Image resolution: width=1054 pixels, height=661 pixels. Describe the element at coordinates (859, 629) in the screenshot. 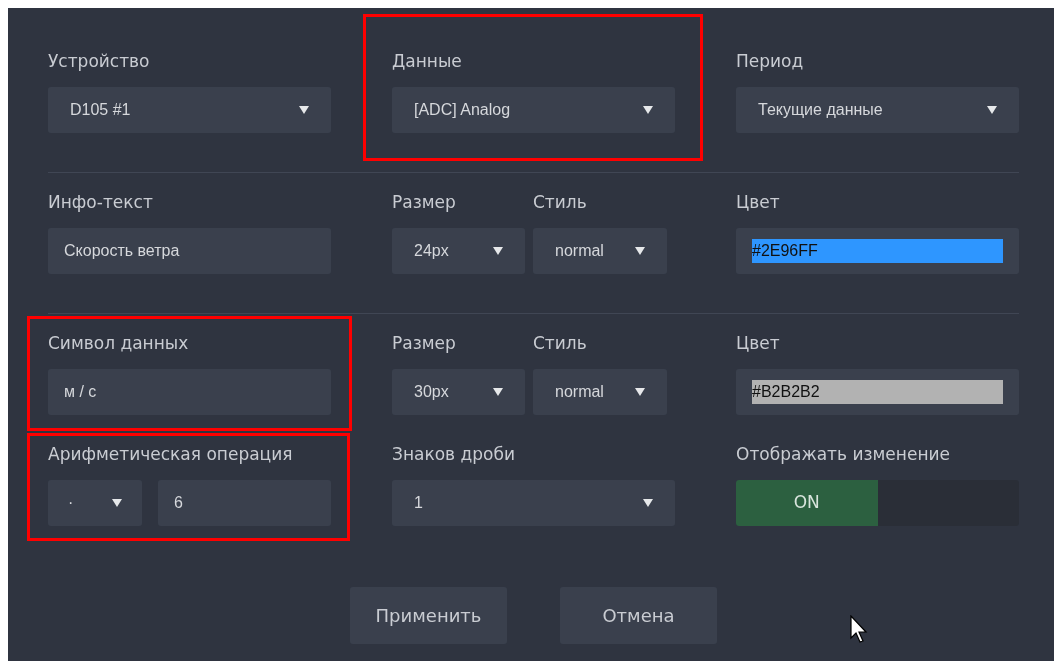

I see `cursor-icon` at that location.